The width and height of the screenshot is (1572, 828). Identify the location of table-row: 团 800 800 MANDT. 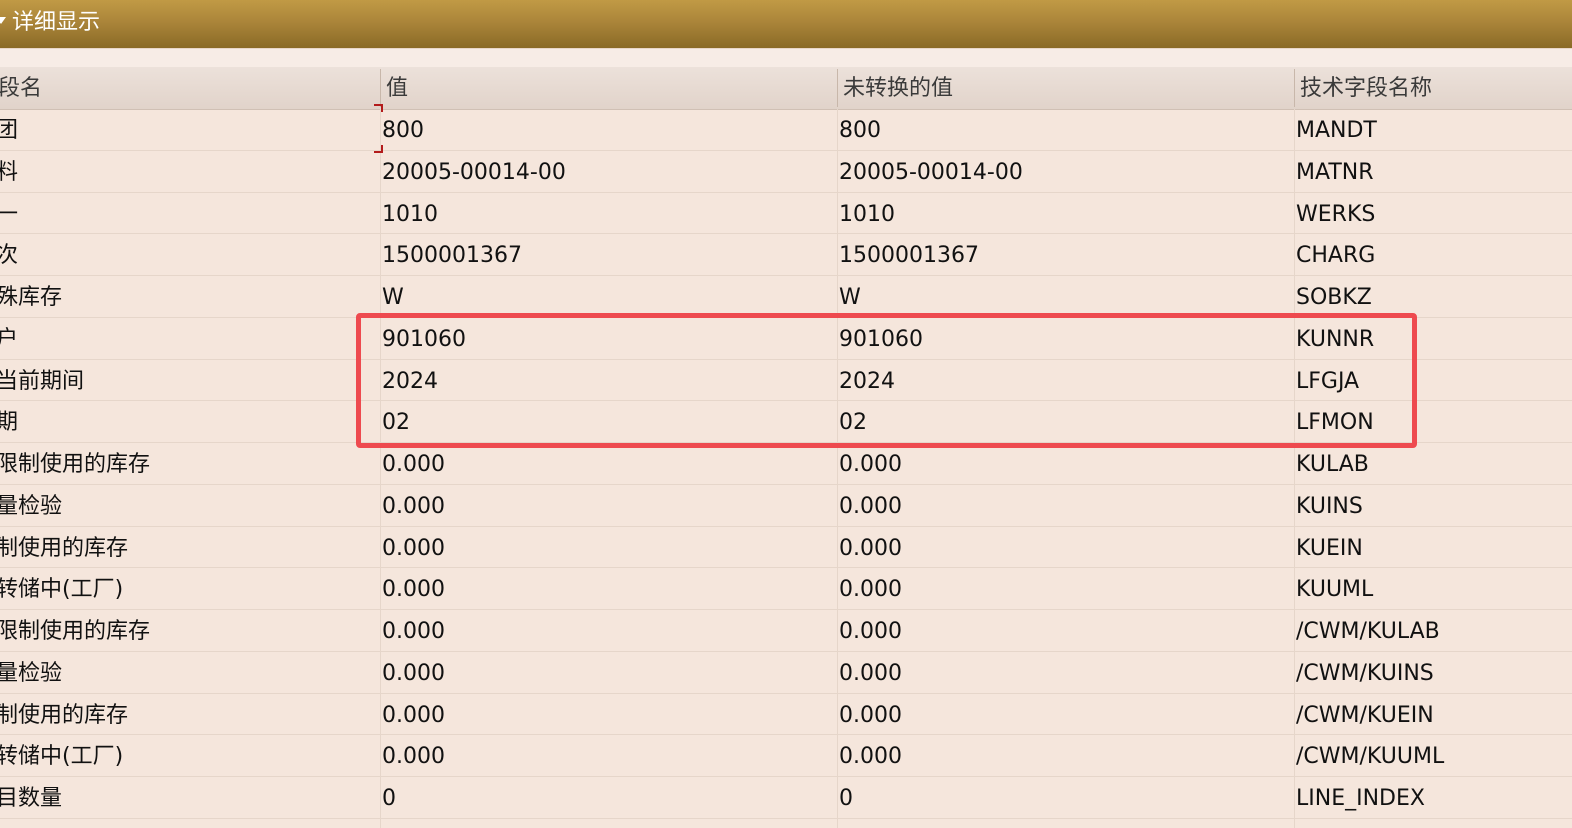
(786, 130).